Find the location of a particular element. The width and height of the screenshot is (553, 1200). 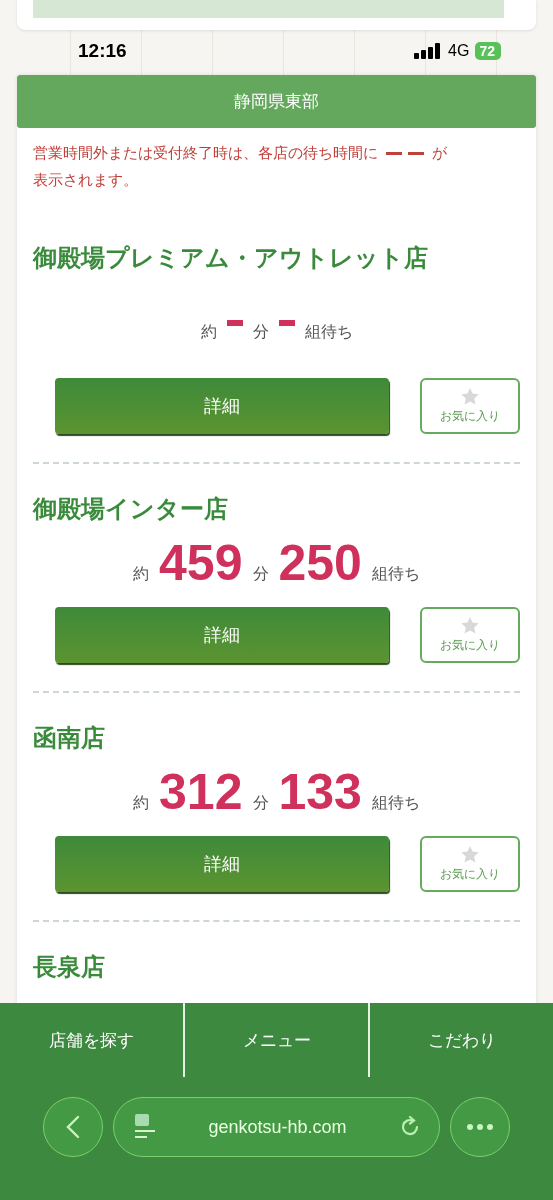

reload-icon is located at coordinates (410, 1127).